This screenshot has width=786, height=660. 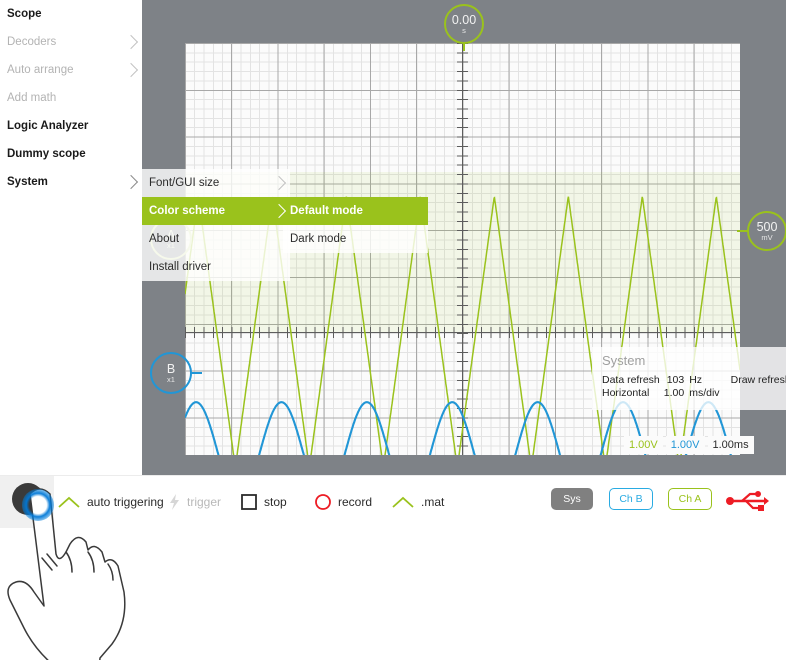 What do you see at coordinates (758, 380) in the screenshot?
I see `draw-refresh-label: Draw refresh` at bounding box center [758, 380].